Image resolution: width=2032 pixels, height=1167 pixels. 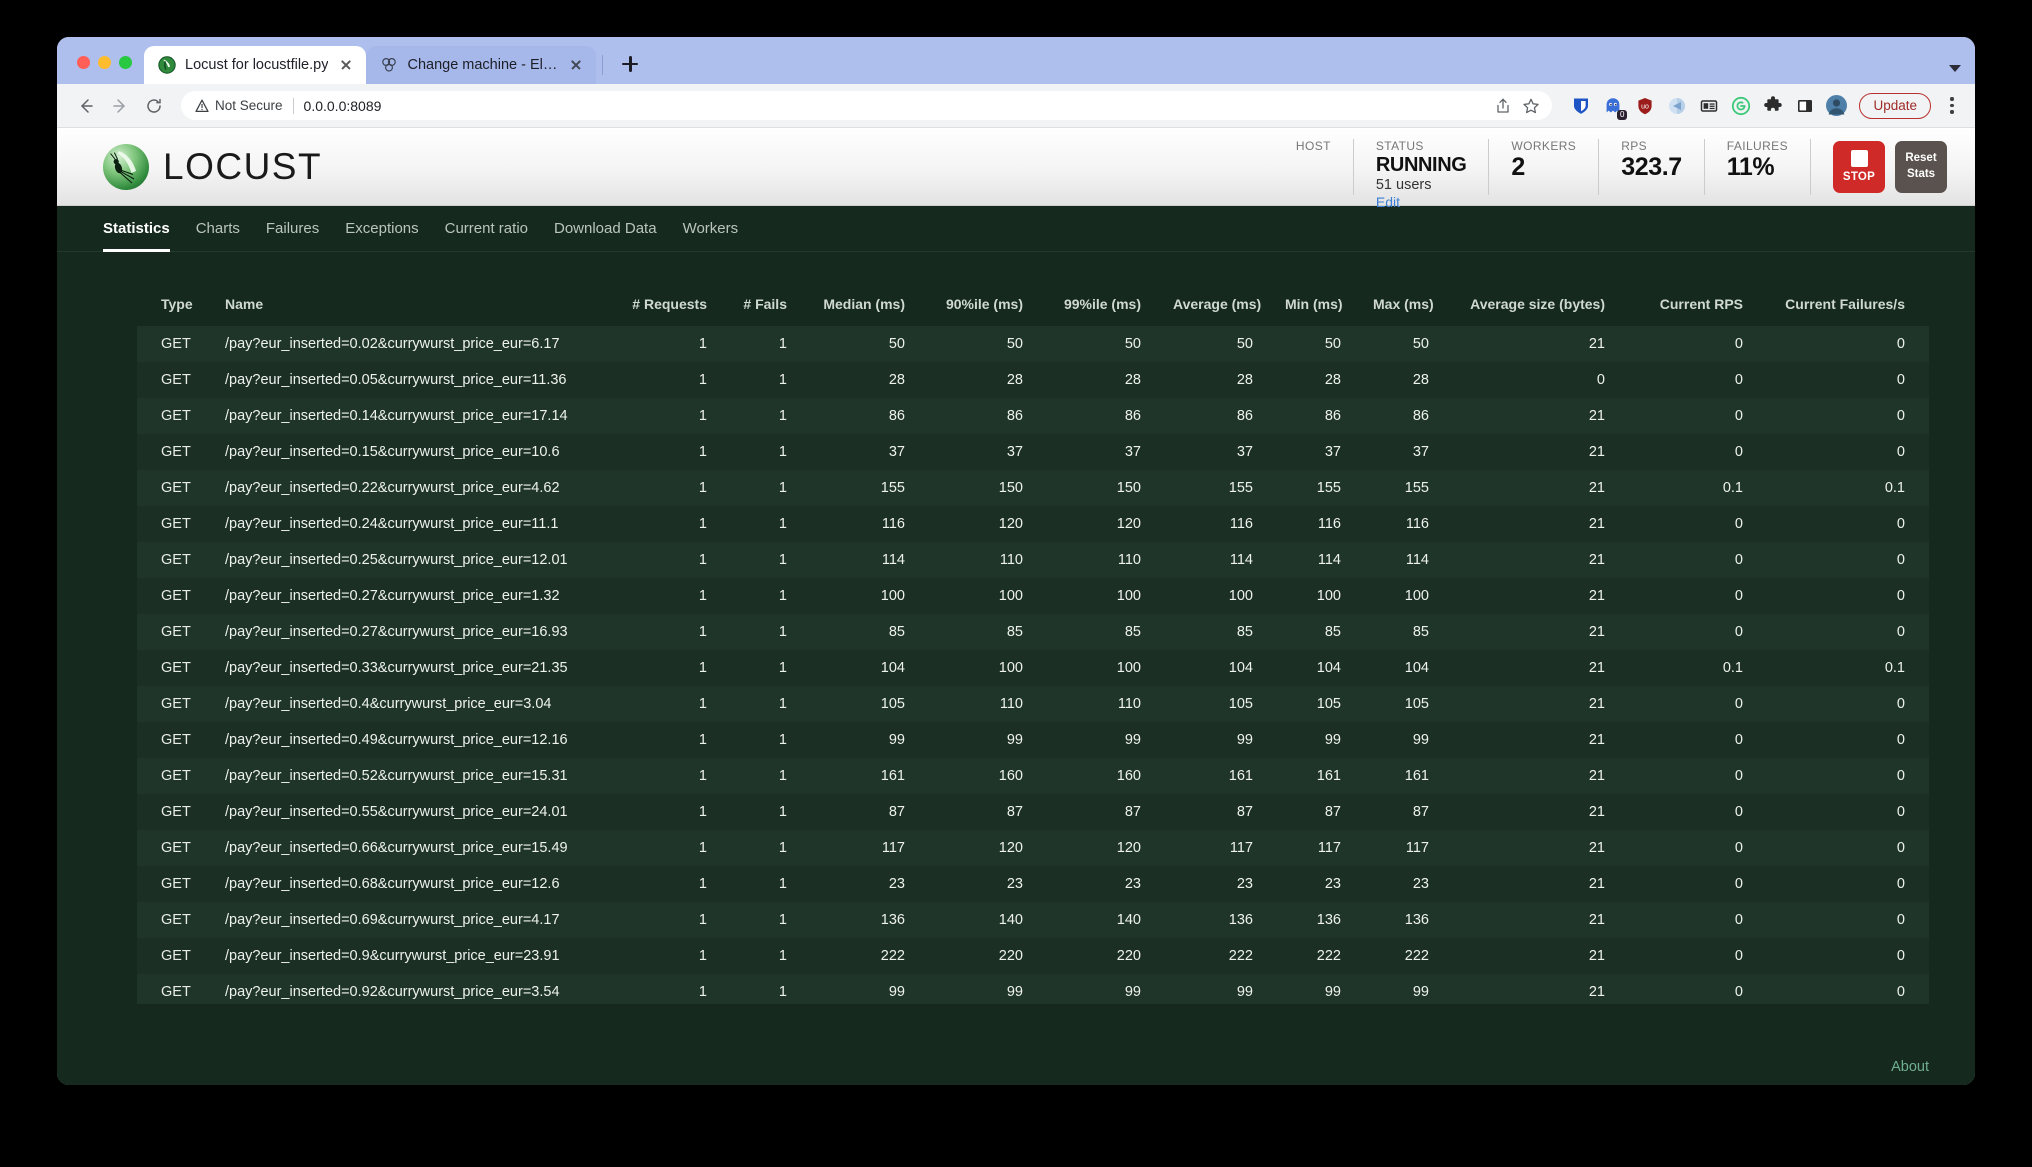 What do you see at coordinates (104, 62) in the screenshot?
I see `minimize-window-button` at bounding box center [104, 62].